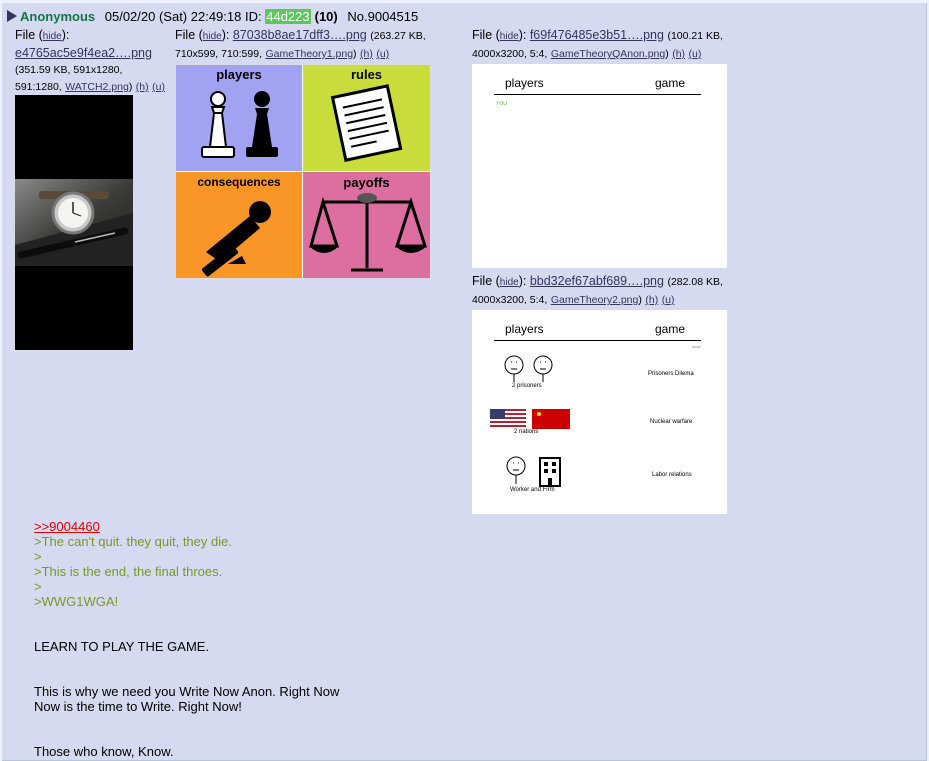 Image resolution: width=929 pixels, height=761 pixels. I want to click on thumbnail-watch, so click(74, 222).